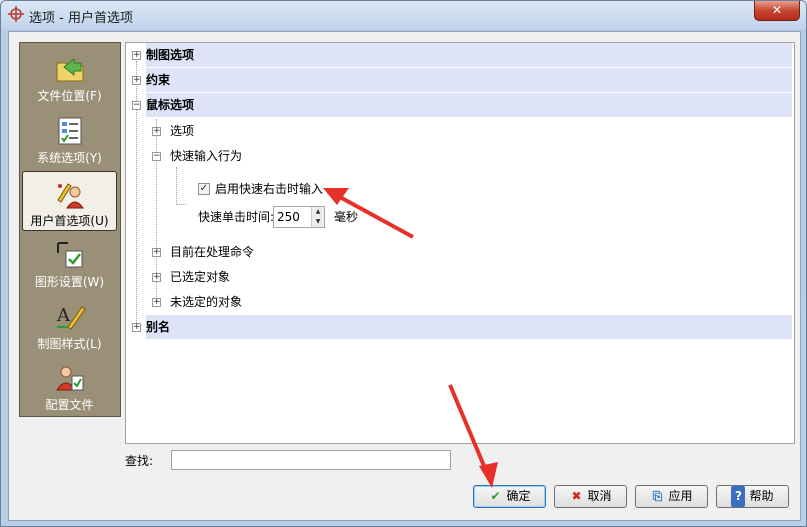 This screenshot has width=807, height=527. Describe the element at coordinates (170, 105) in the screenshot. I see `tree-node-label: 鼠标选项` at that location.